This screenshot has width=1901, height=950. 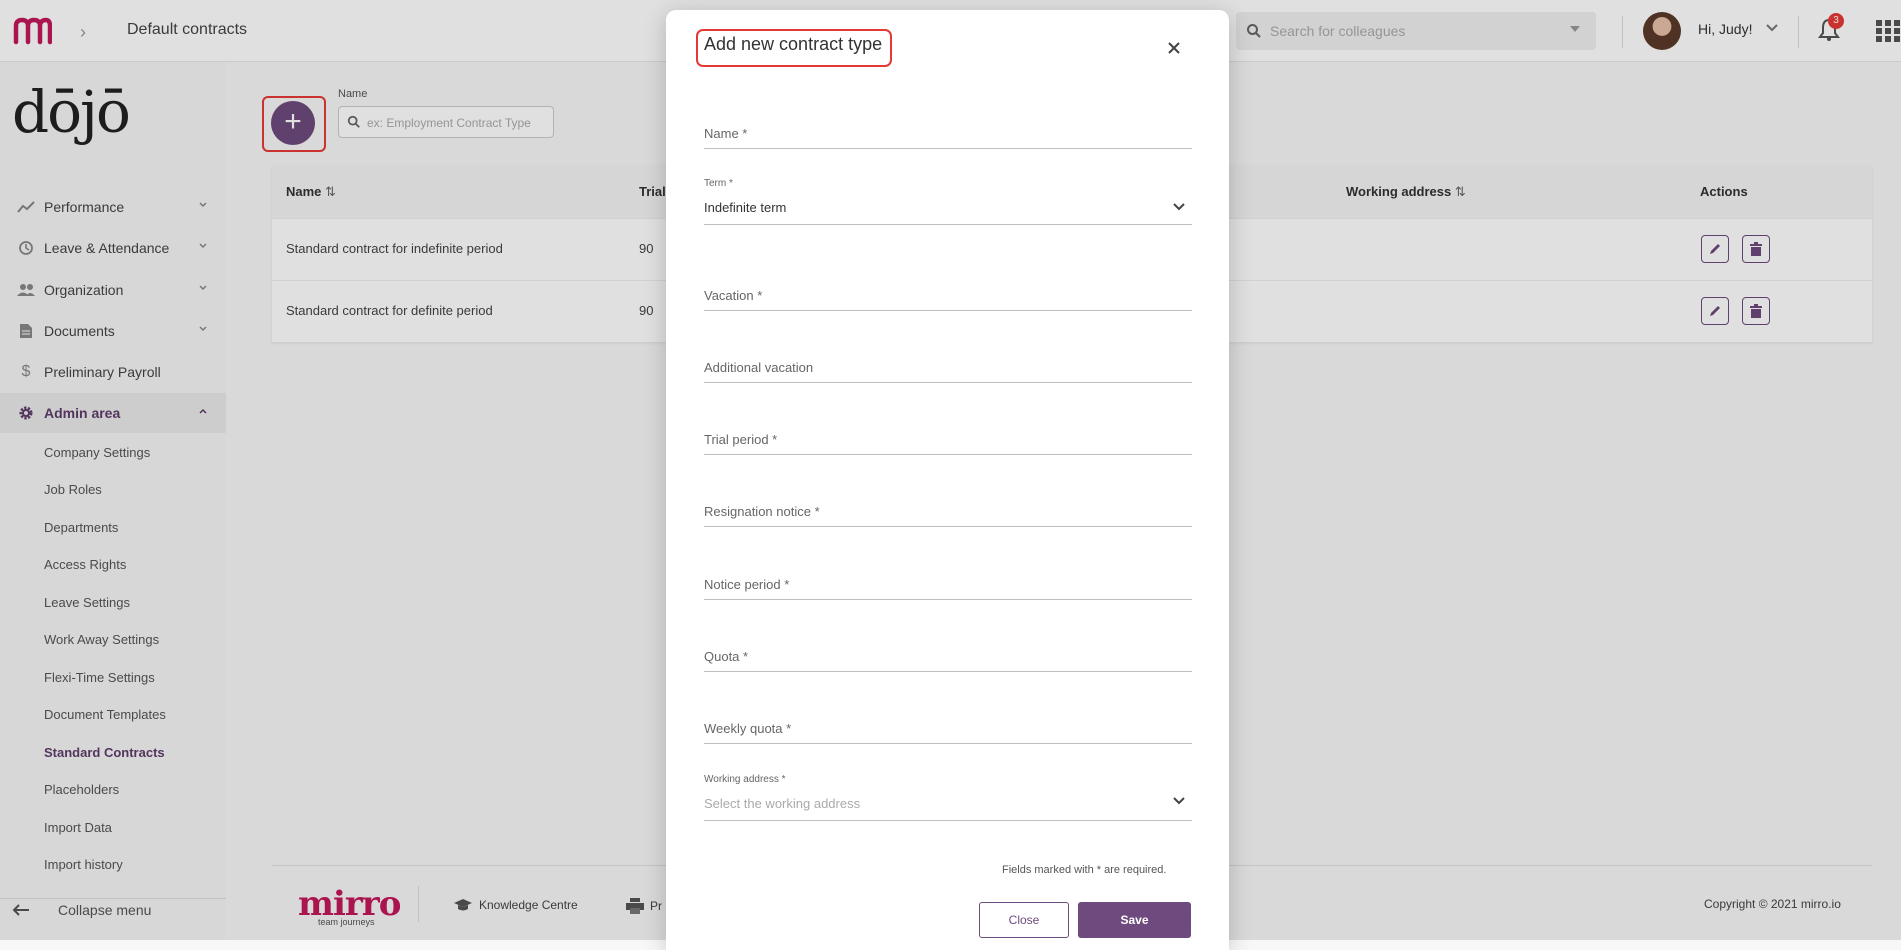 What do you see at coordinates (759, 367) in the screenshot?
I see `additional-vacation-label: Additional vacation` at bounding box center [759, 367].